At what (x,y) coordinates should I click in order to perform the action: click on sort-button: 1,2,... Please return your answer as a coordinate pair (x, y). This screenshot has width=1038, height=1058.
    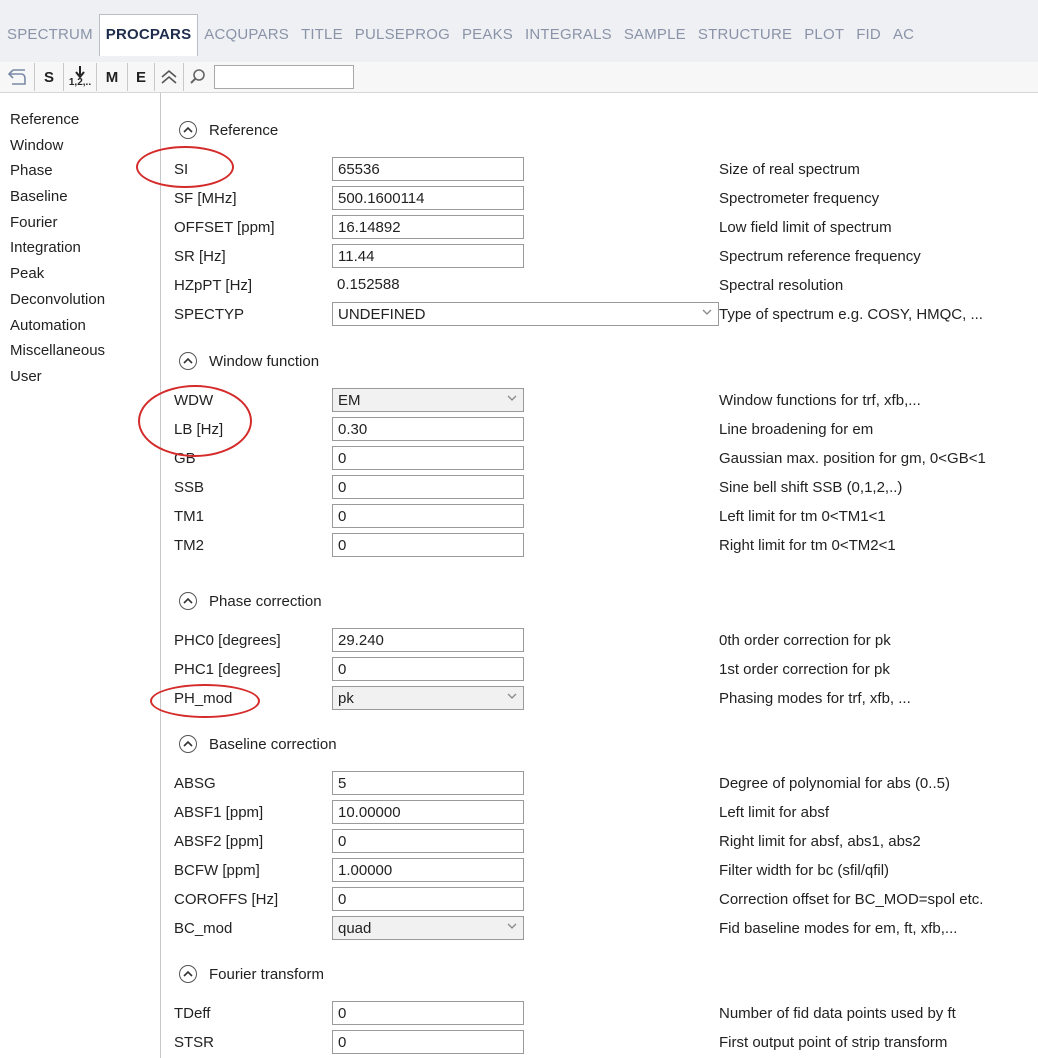
    Looking at the image, I should click on (80, 77).